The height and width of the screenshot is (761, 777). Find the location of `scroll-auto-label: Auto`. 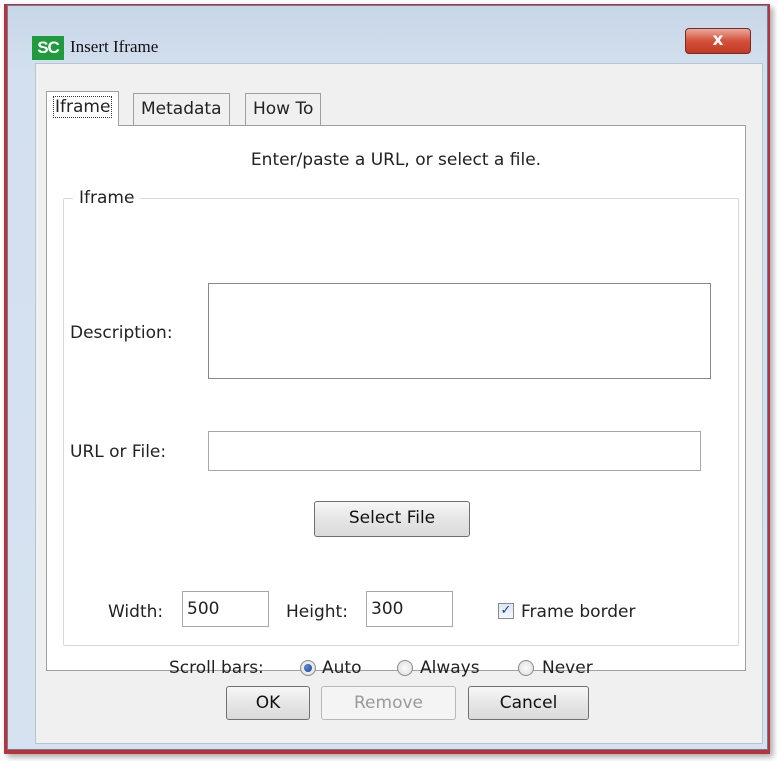

scroll-auto-label: Auto is located at coordinates (342, 668).